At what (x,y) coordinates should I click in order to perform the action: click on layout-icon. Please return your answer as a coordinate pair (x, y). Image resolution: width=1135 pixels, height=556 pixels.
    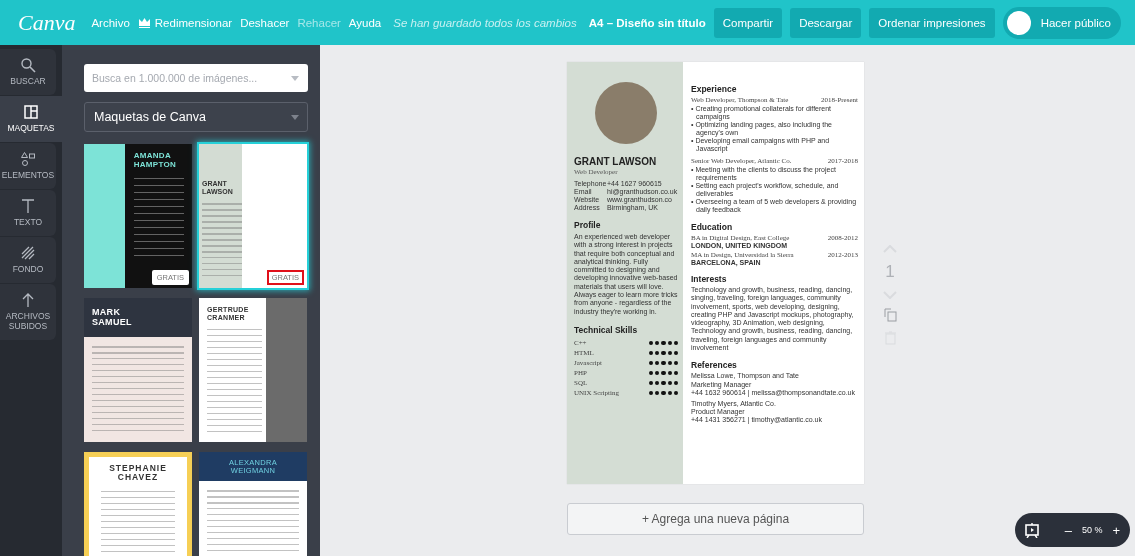
    Looking at the image, I should click on (31, 112).